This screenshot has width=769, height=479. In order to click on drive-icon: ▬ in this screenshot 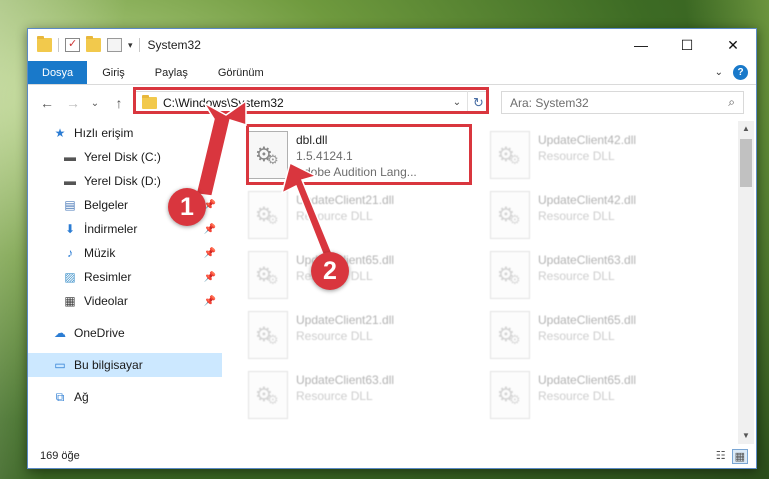, I will do `click(70, 157)`.